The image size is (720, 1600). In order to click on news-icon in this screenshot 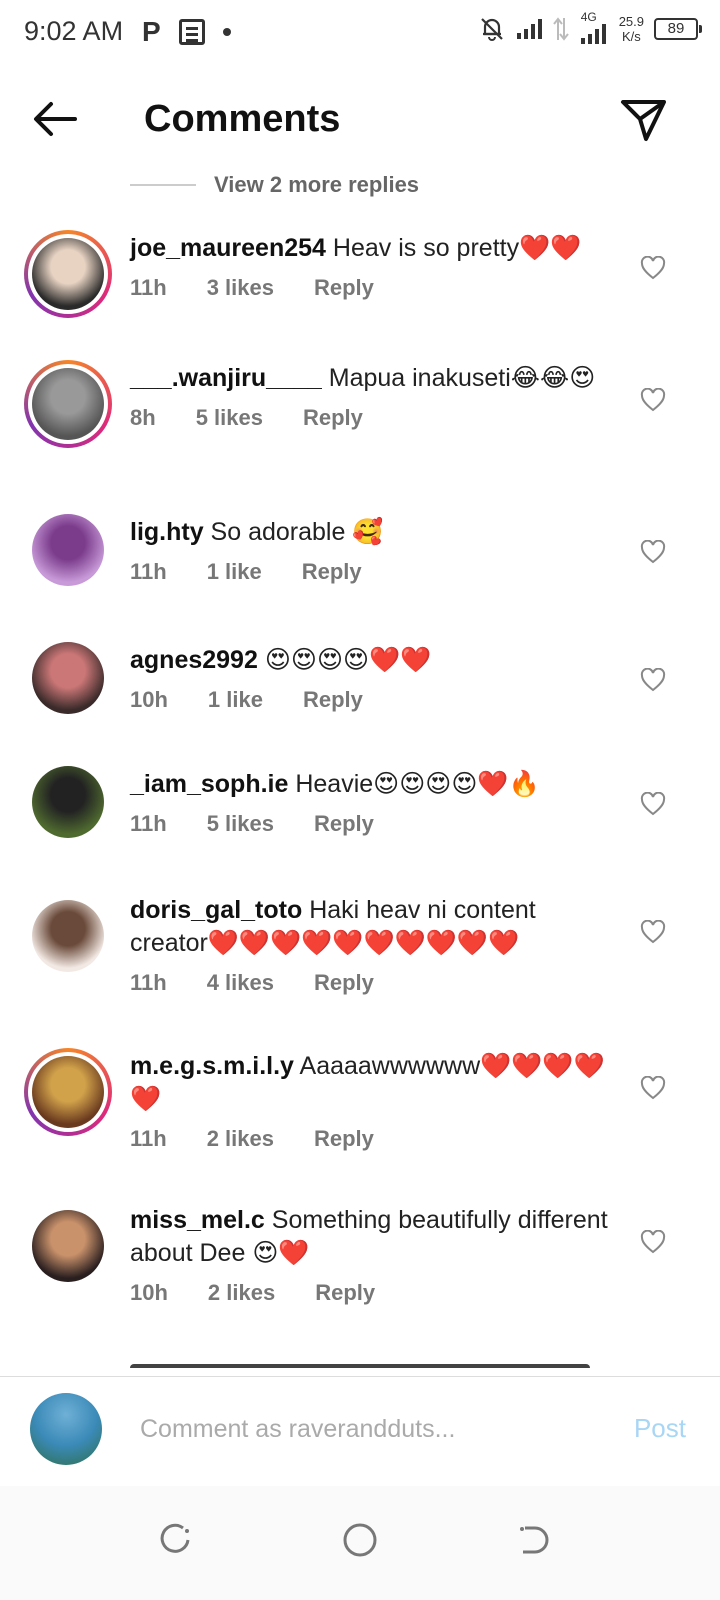, I will do `click(191, 32)`.